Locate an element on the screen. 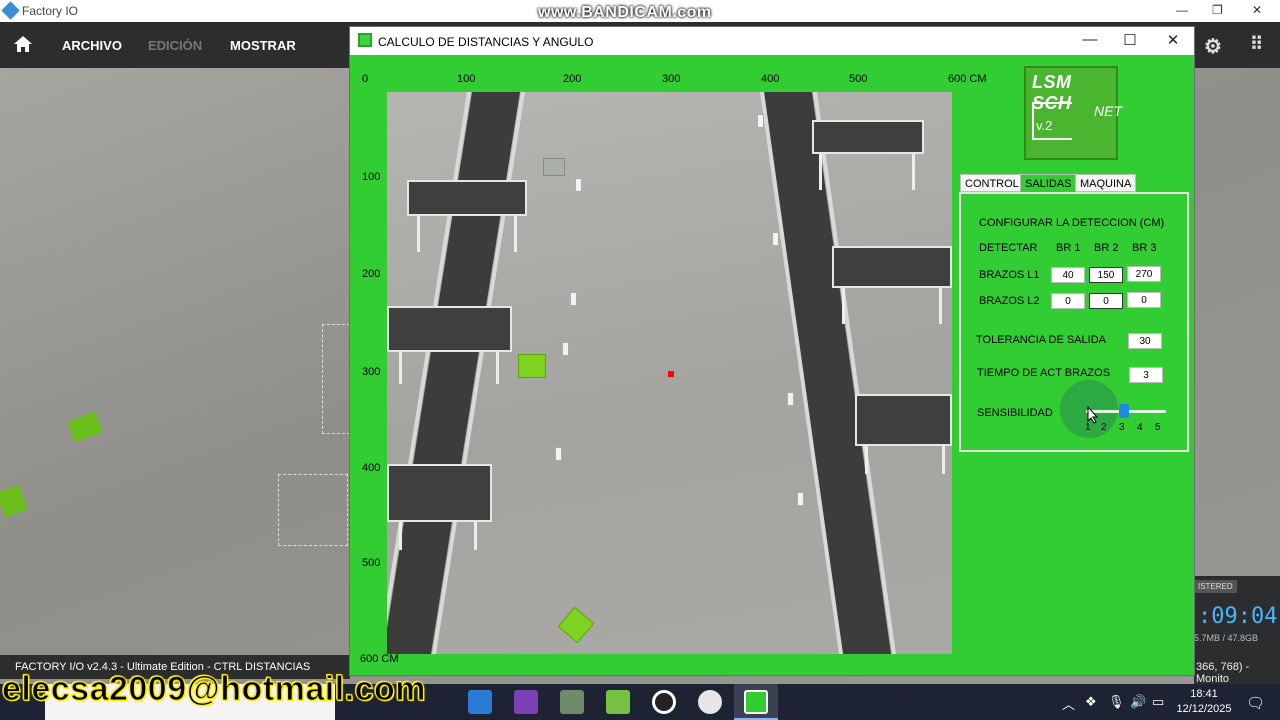 The image size is (1280, 720). brazos-l1-label: BRAZOS L1 is located at coordinates (1009, 275).